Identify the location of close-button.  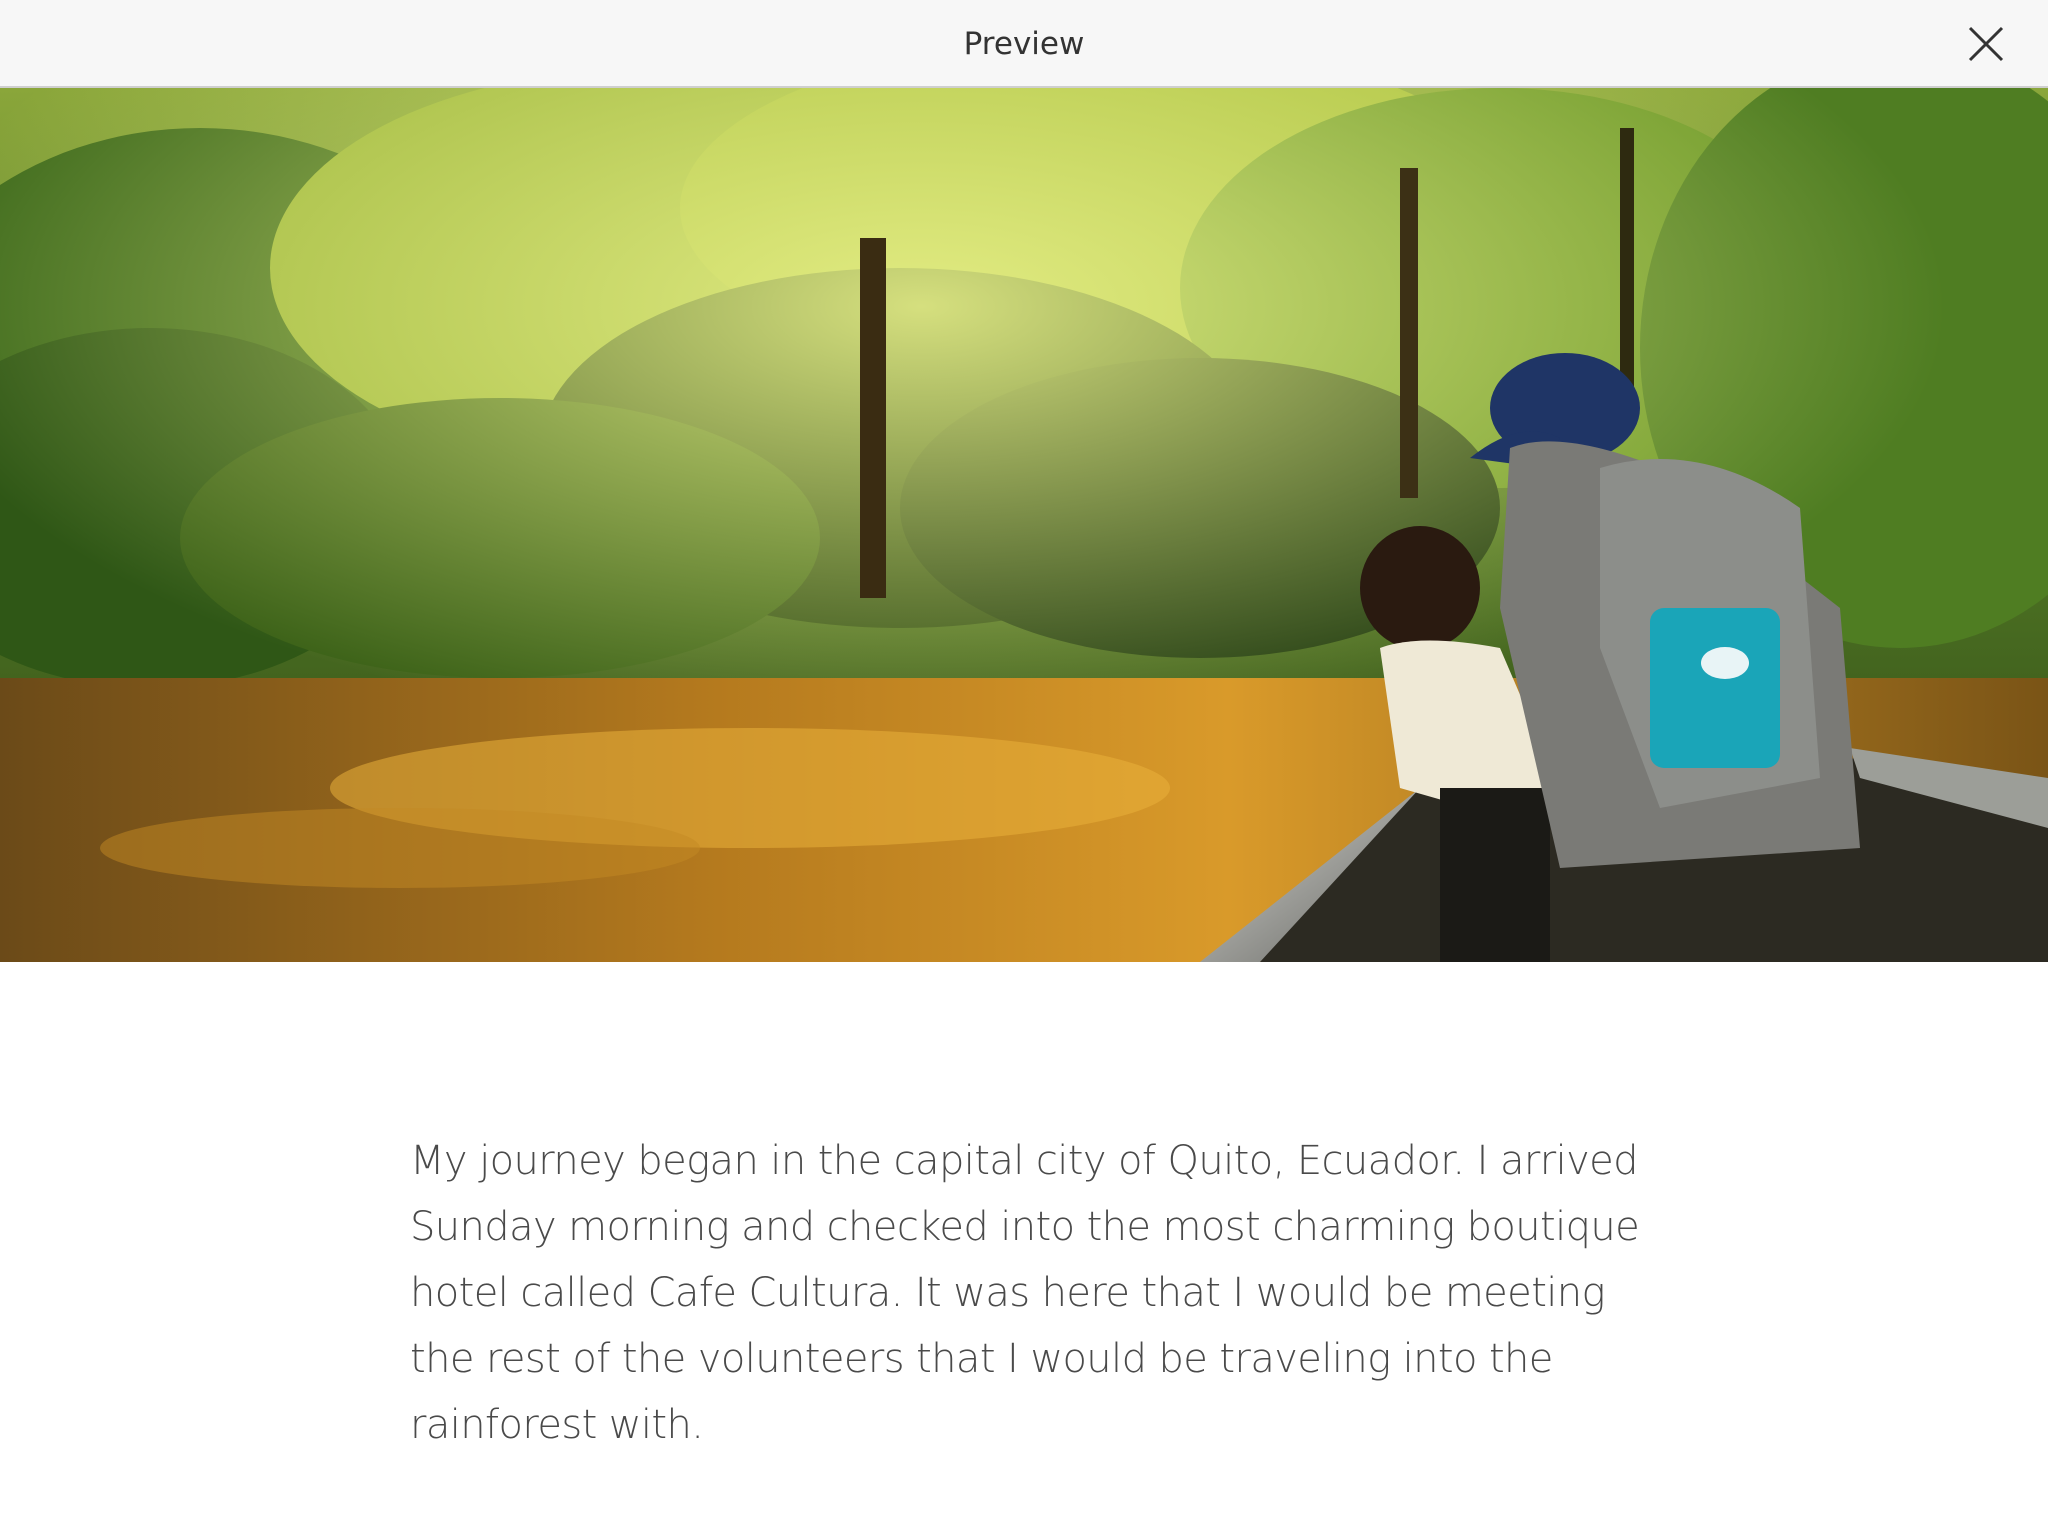
(1986, 44).